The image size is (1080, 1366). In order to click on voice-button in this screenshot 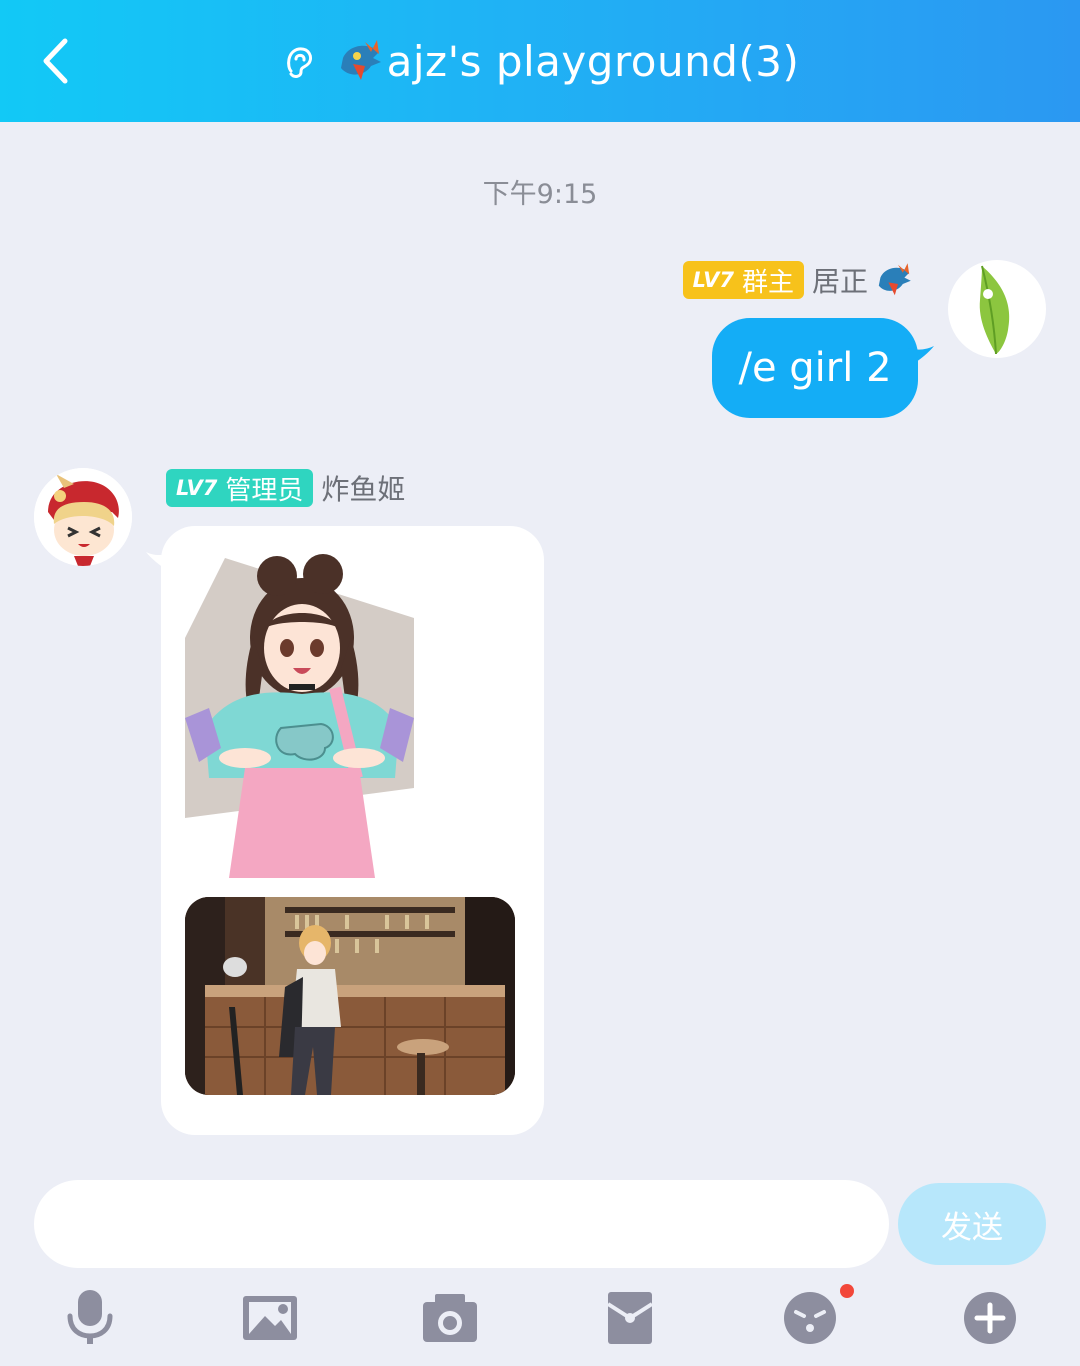, I will do `click(90, 1318)`.